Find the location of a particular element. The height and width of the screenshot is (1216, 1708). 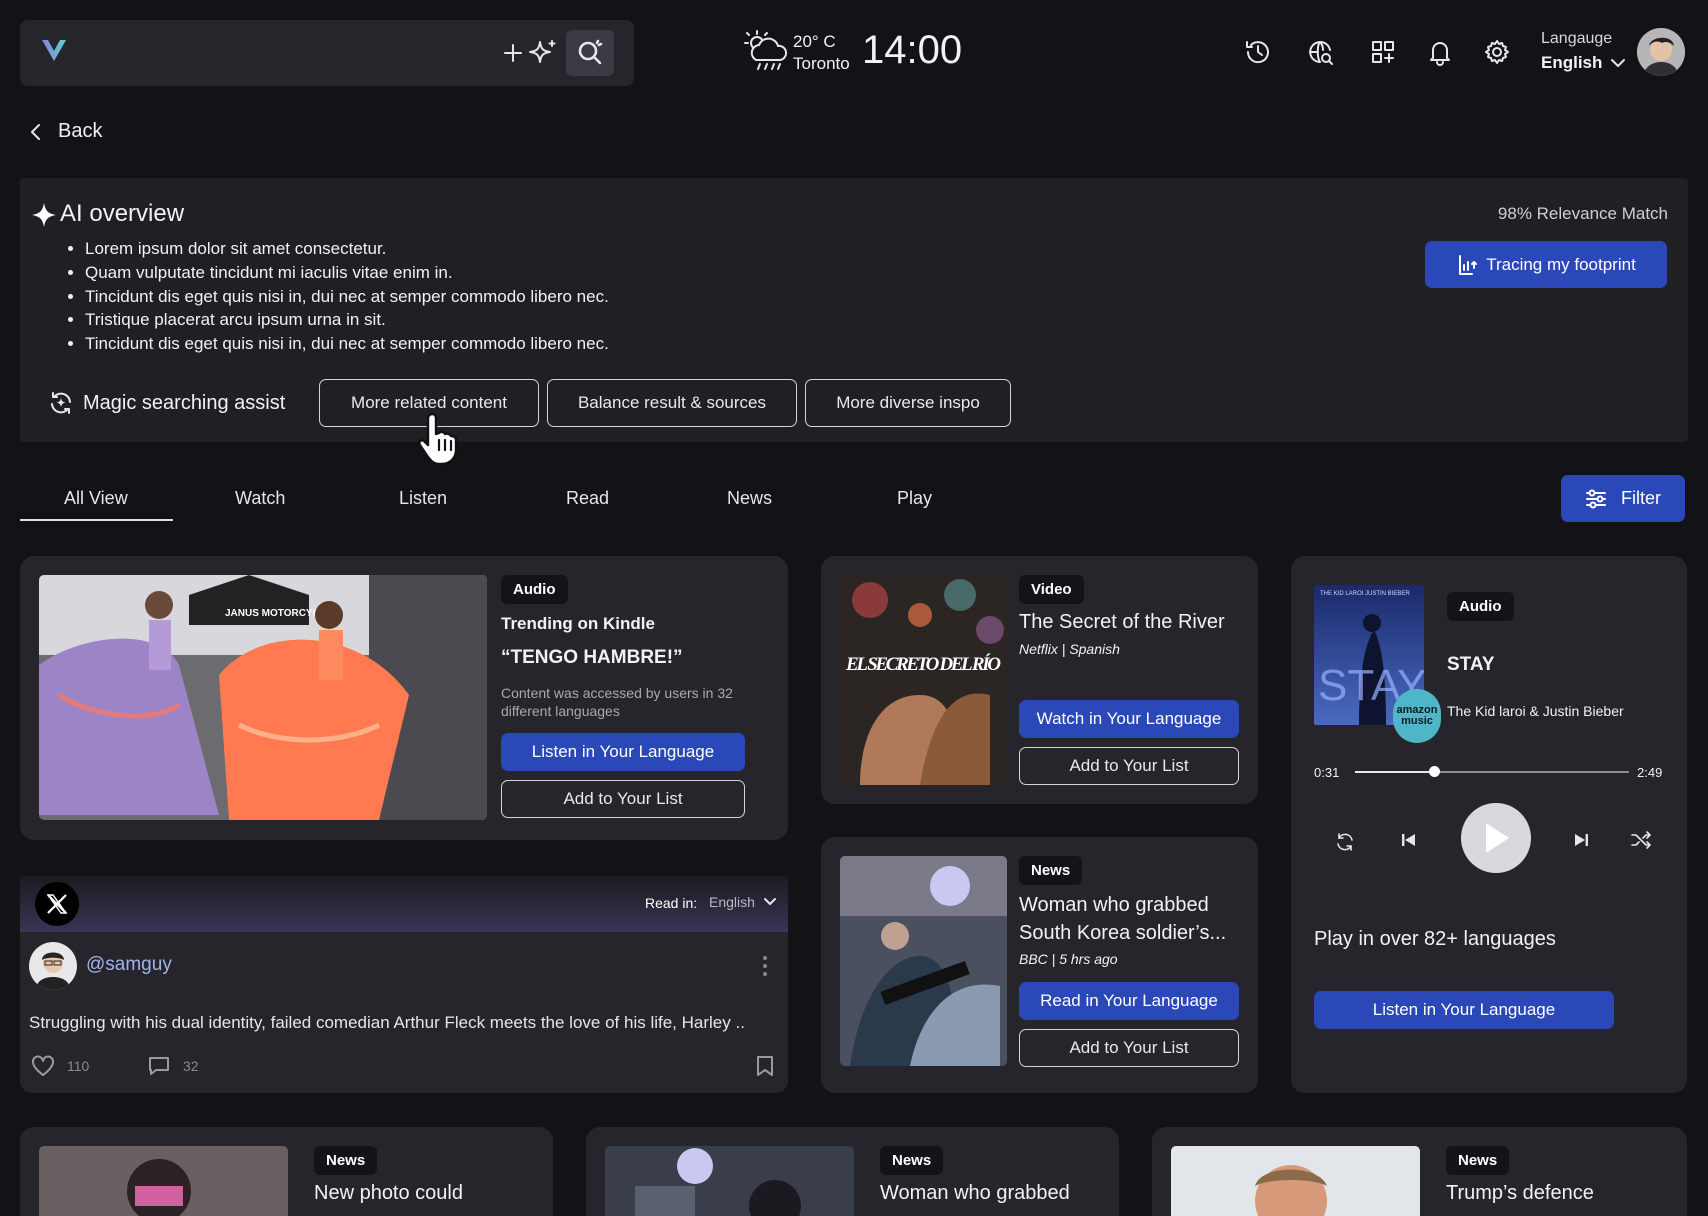

amazon-music-text: amazon music is located at coordinates (1417, 715).